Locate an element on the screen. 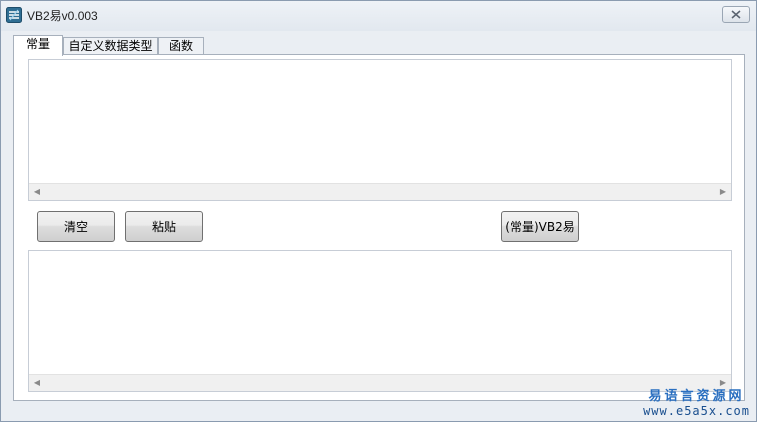  tab-constants: 常量 is located at coordinates (38, 45).